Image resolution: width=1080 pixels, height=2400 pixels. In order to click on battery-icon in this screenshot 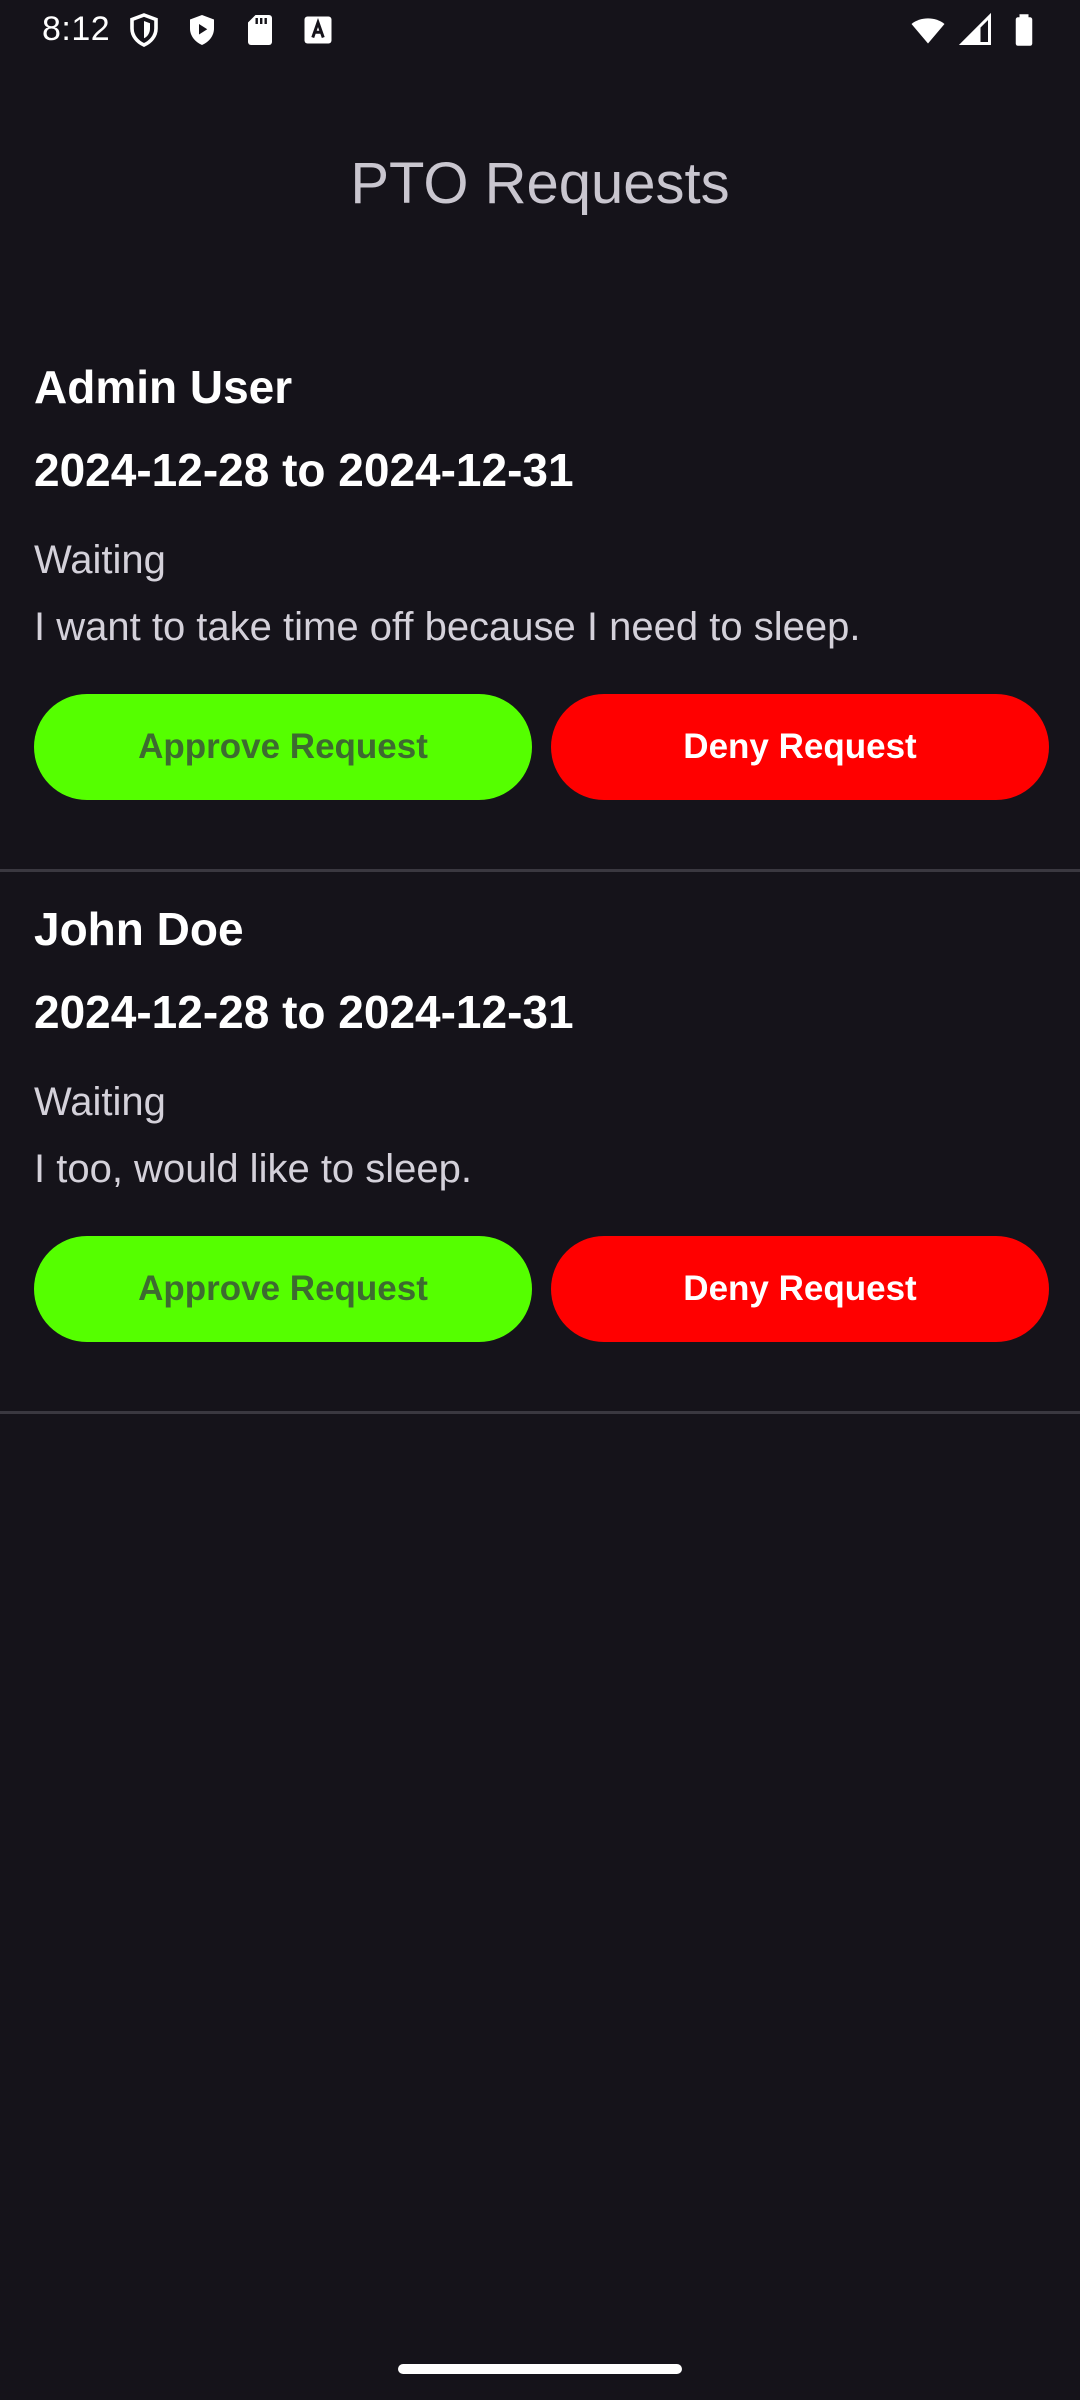, I will do `click(1024, 30)`.